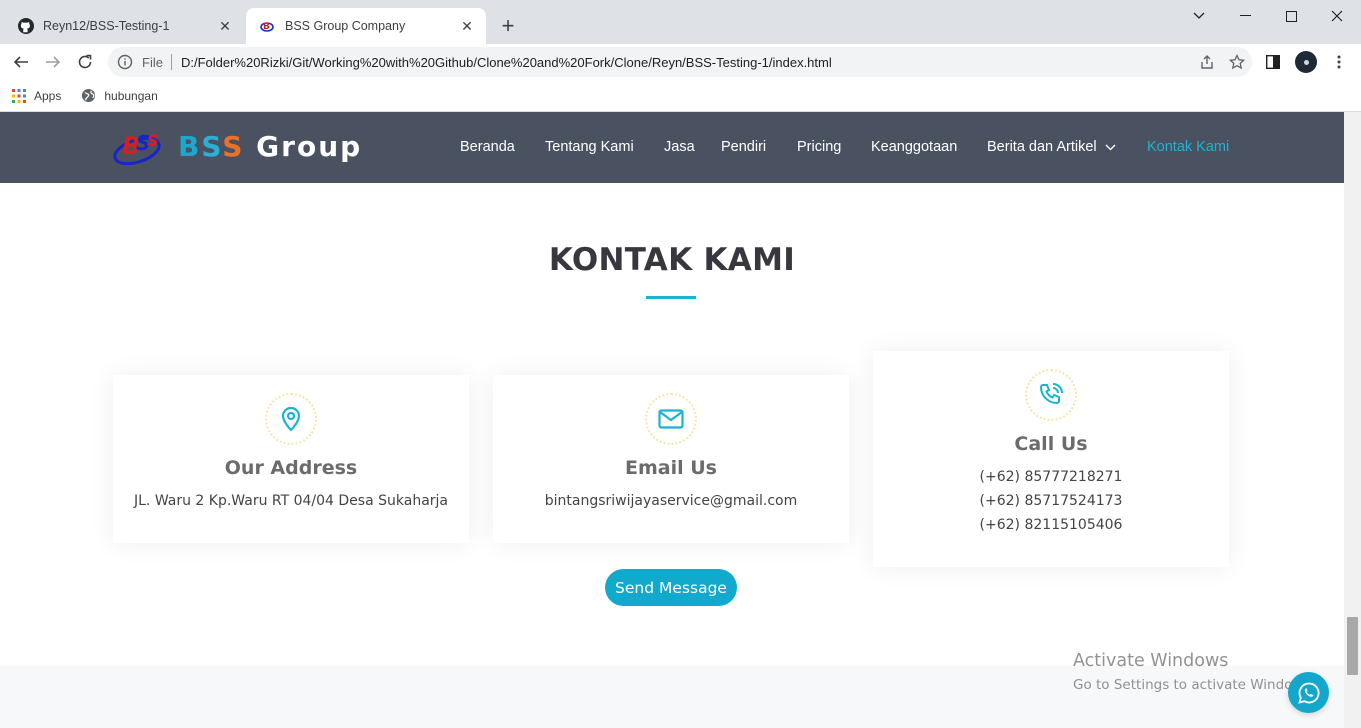 Image resolution: width=1361 pixels, height=728 pixels. What do you see at coordinates (53, 62) in the screenshot?
I see `forward-arrow-icon` at bounding box center [53, 62].